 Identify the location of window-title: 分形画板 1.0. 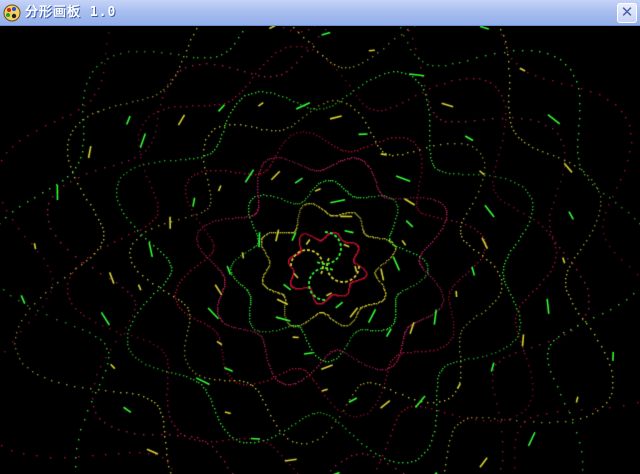
(71, 12).